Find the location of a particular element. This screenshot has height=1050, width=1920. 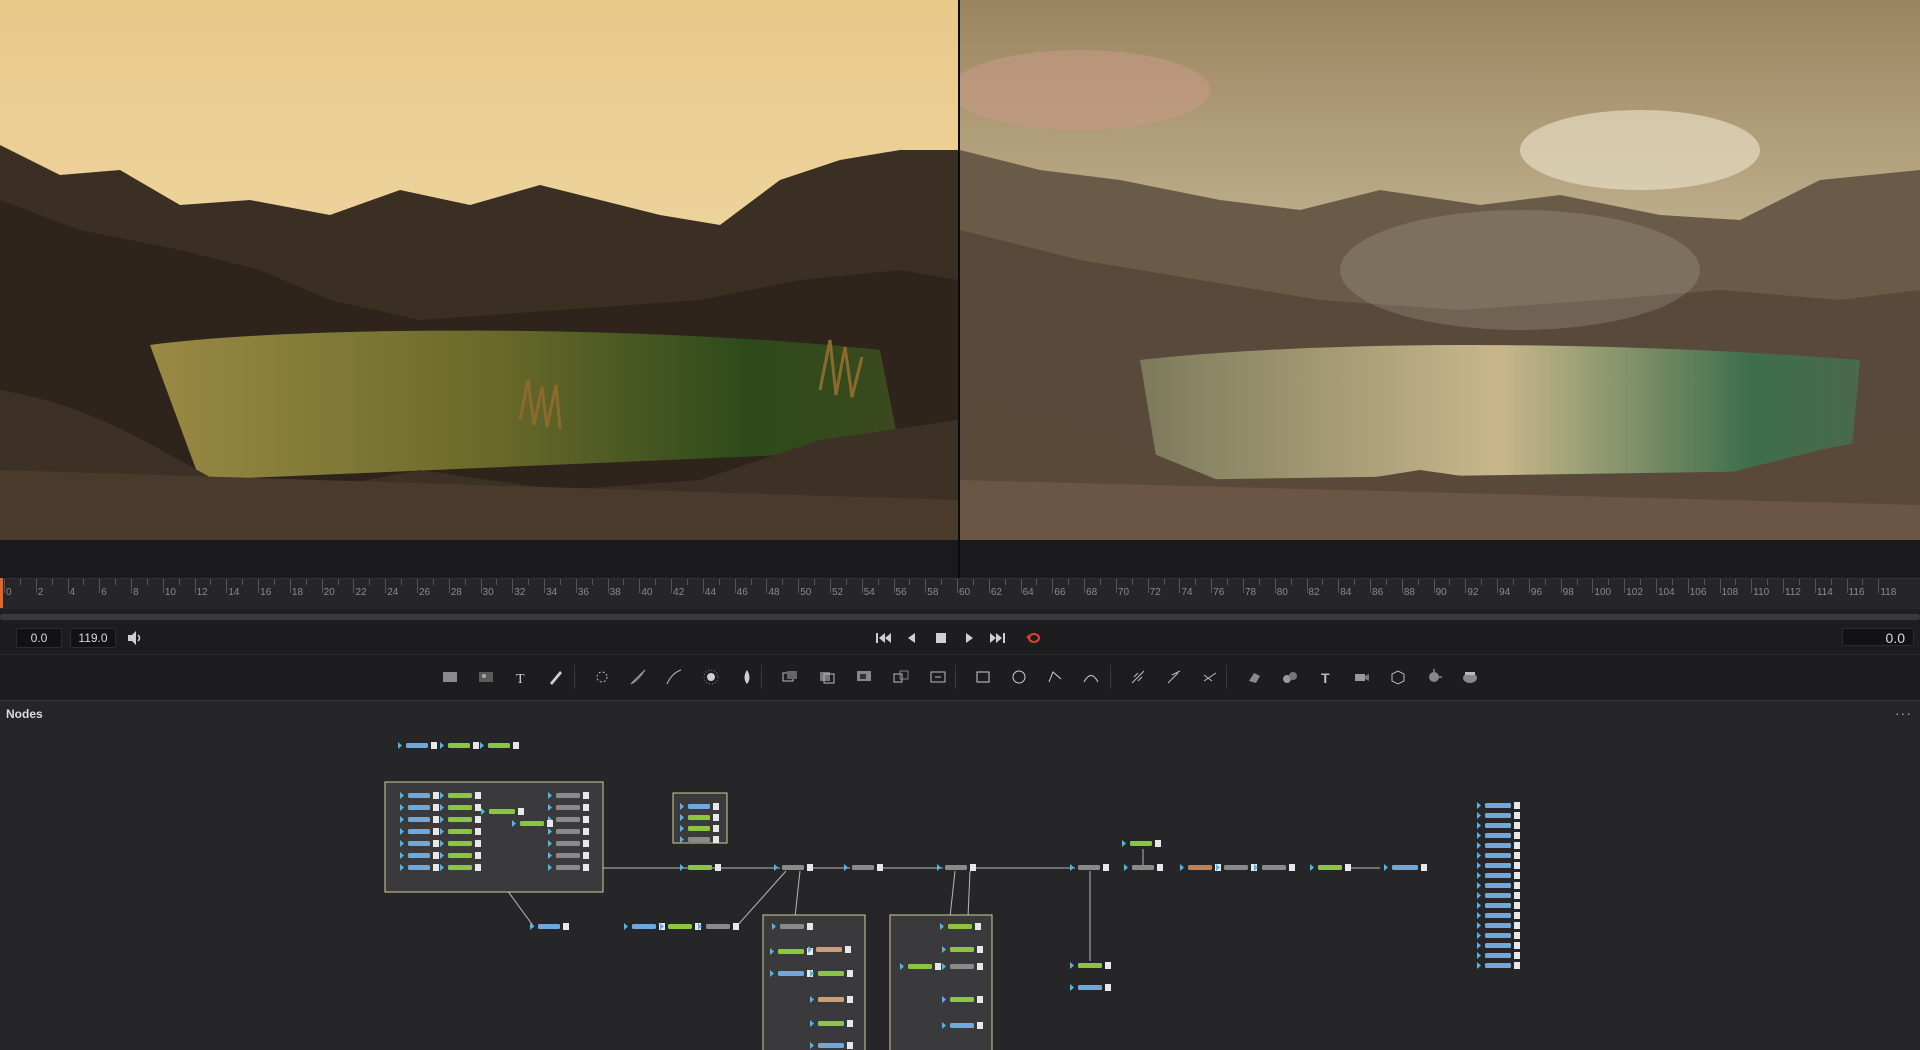

current-time-field: 0.0 is located at coordinates (1878, 637).